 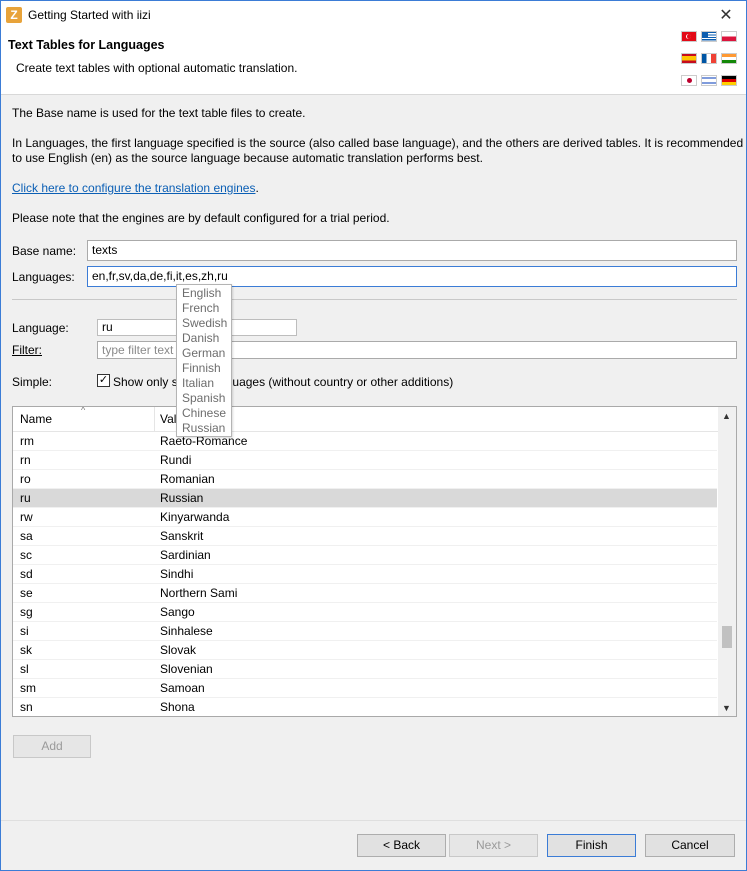 I want to click on table-row: sd Sindhi, so click(x=365, y=574).